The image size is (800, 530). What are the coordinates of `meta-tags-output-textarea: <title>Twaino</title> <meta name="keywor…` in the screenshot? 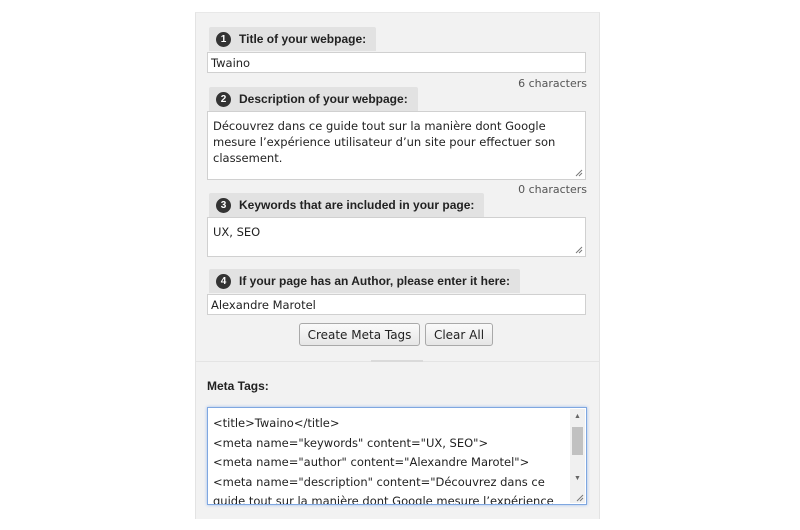 It's located at (397, 456).